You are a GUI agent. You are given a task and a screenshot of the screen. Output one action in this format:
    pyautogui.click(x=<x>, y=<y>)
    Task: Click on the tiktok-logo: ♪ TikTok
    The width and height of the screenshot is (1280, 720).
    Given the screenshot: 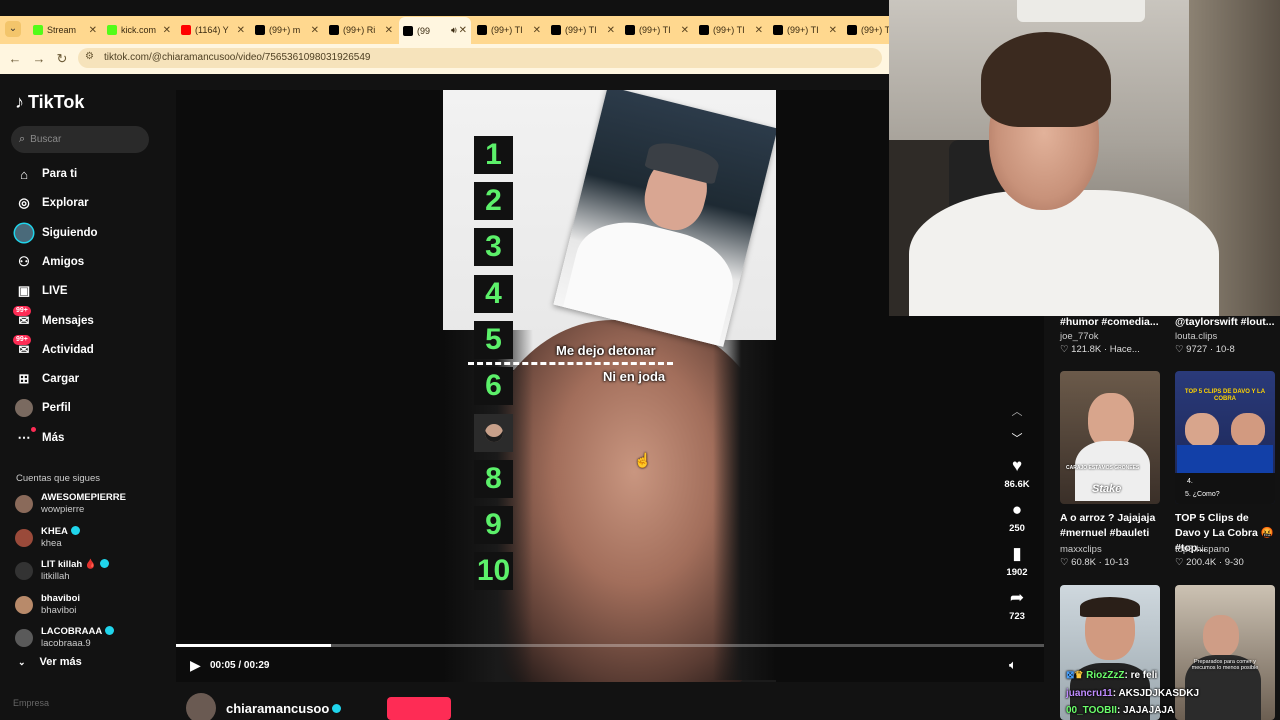 What is the action you would take?
    pyautogui.click(x=49, y=102)
    